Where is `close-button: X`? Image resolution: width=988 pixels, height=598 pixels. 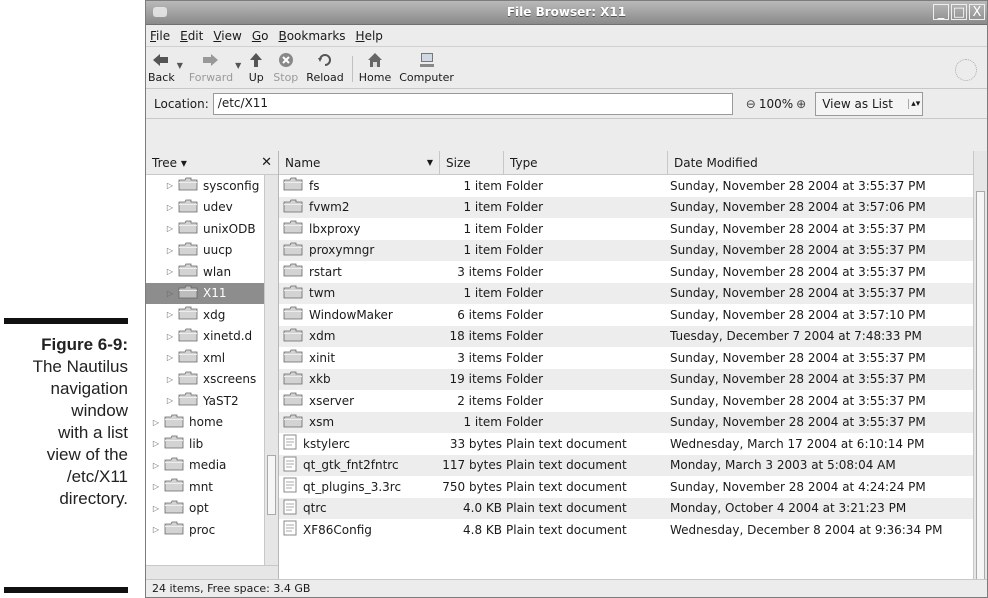
close-button: X is located at coordinates (977, 12).